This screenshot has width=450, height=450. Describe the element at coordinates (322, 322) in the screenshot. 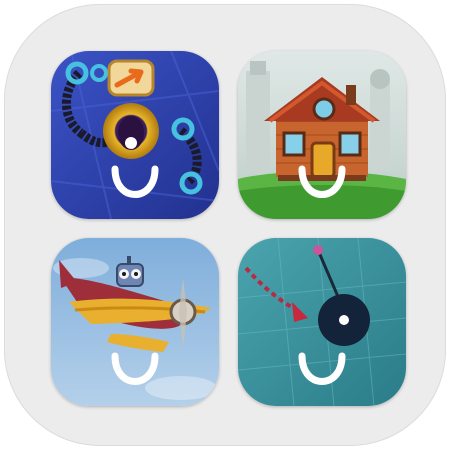

I see `app-tile-pendulum` at that location.